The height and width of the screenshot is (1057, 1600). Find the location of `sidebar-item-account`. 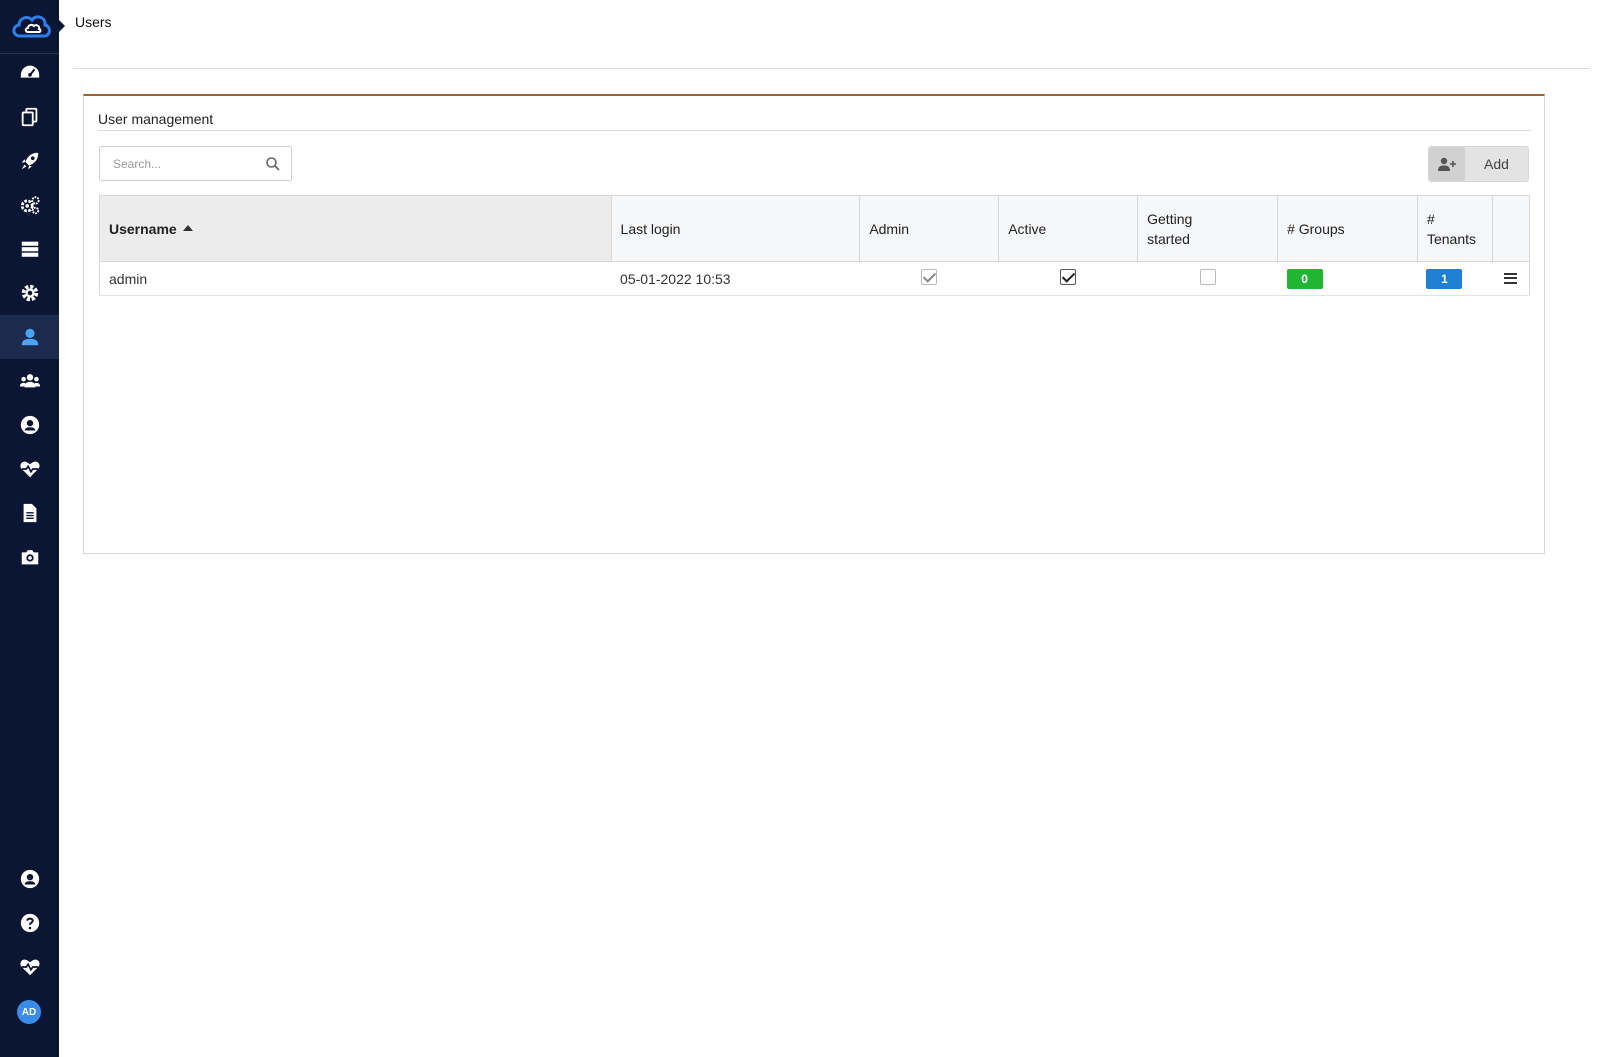

sidebar-item-account is located at coordinates (29, 879).